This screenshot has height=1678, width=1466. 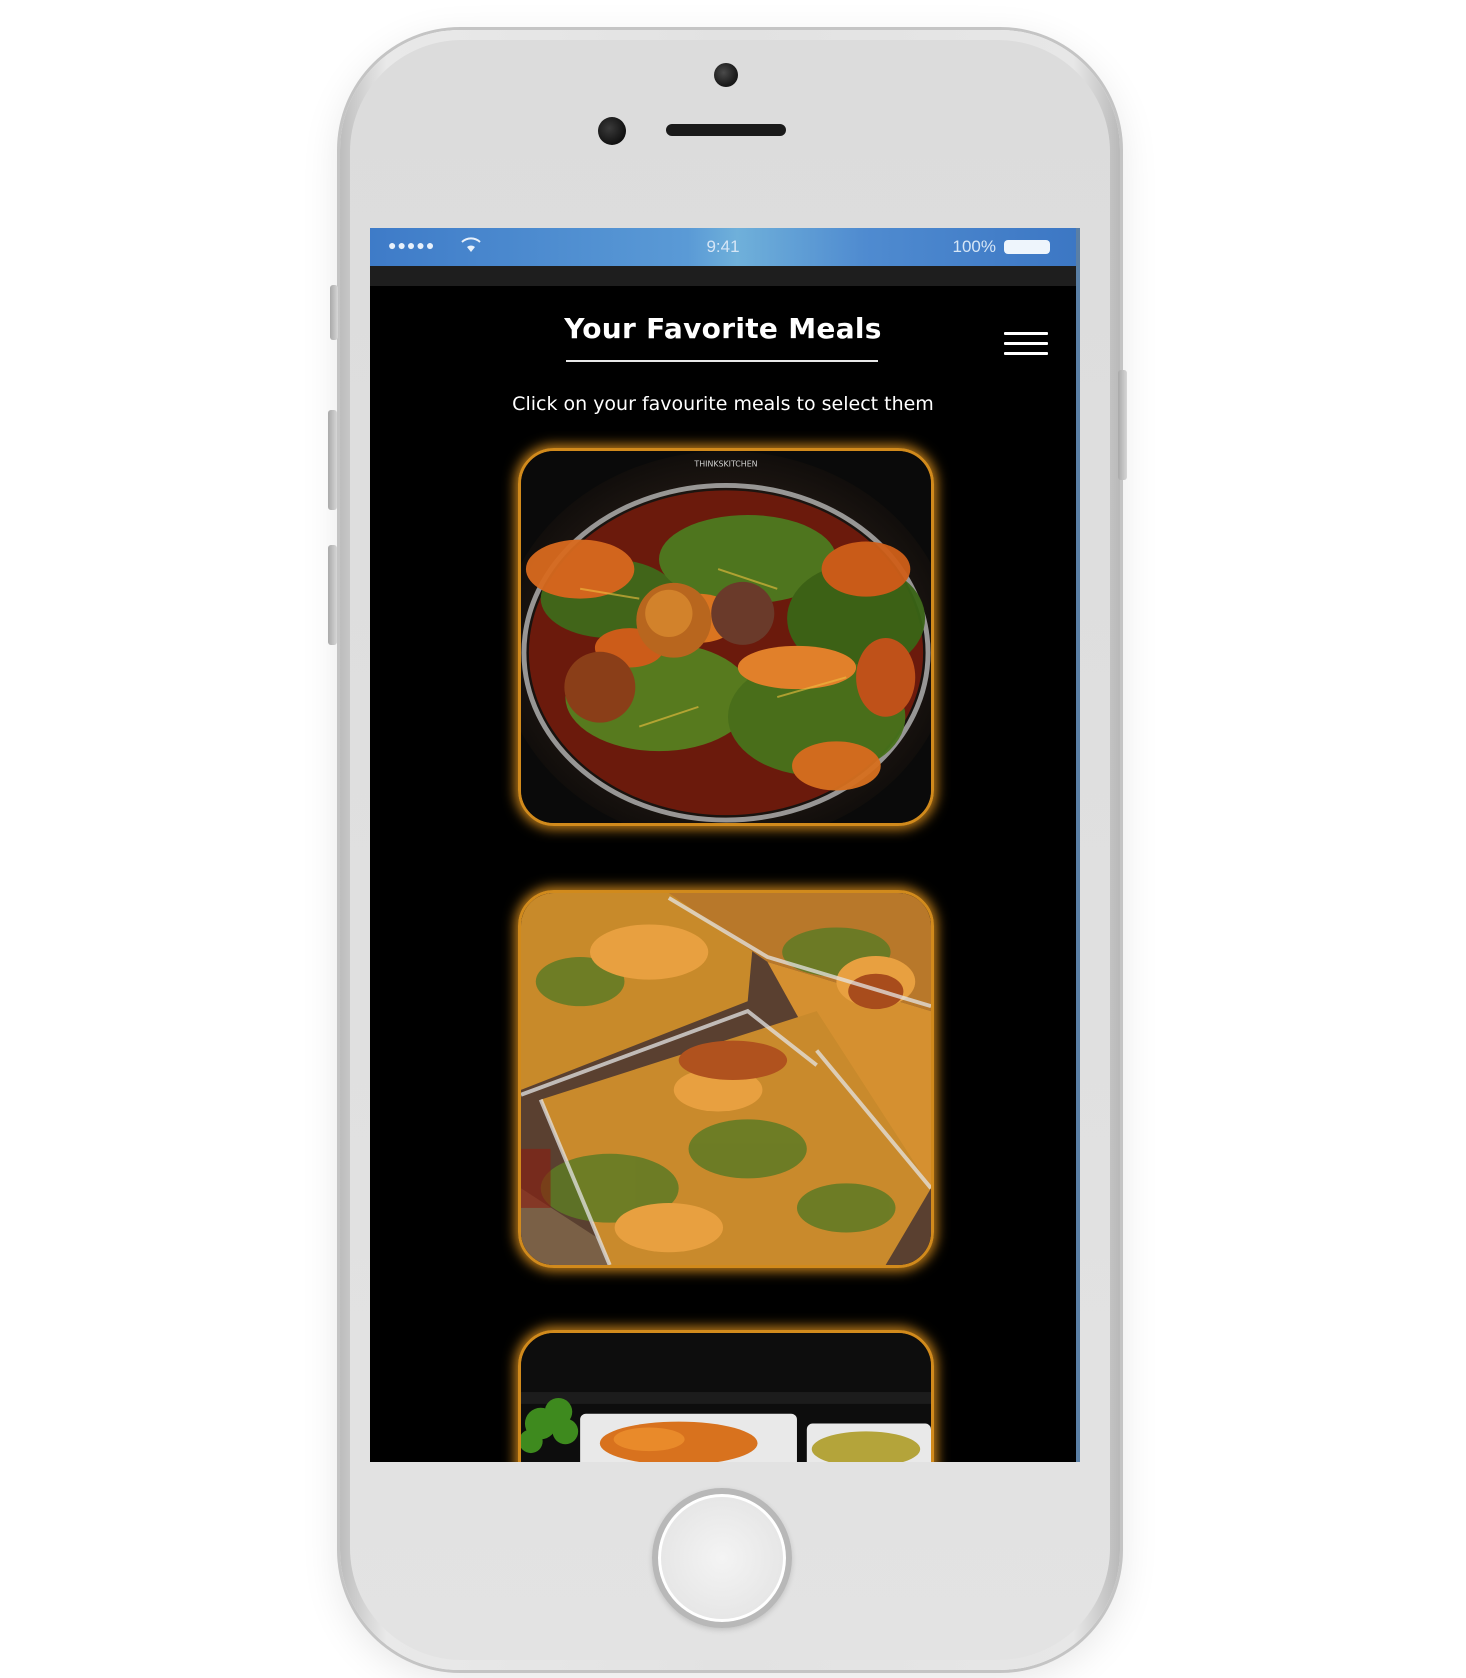 I want to click on browser-strip, so click(x=723, y=276).